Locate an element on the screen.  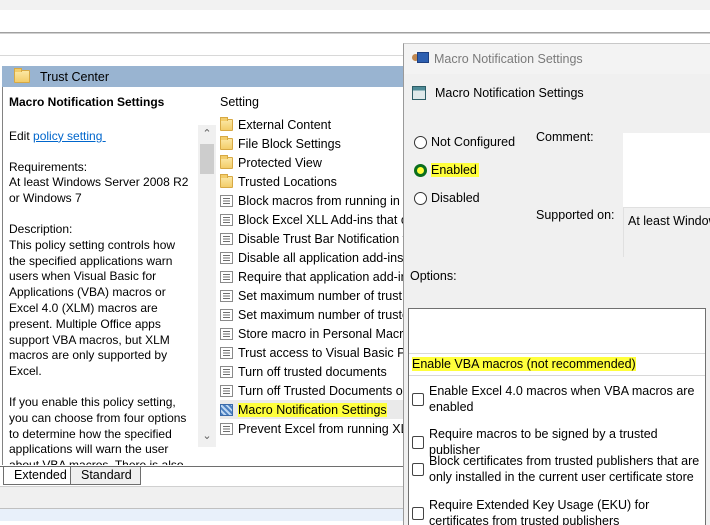
setting-label: Prevent Excel from running XLM macros is located at coordinates (321, 428).